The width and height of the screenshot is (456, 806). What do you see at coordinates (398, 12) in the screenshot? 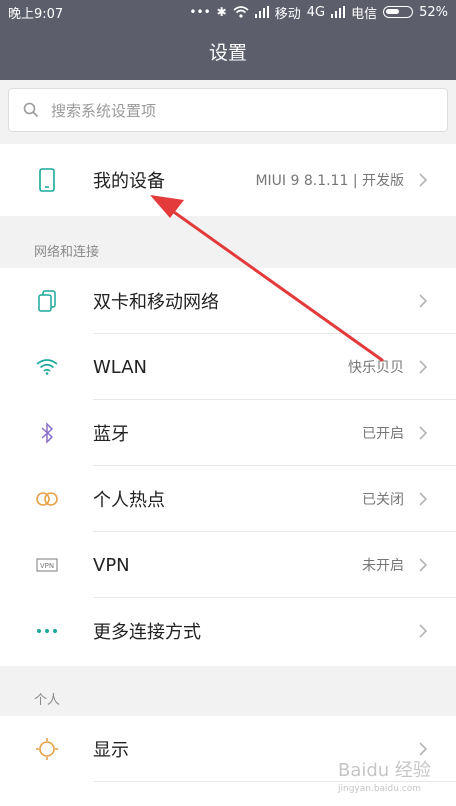
I see `battery-icon` at bounding box center [398, 12].